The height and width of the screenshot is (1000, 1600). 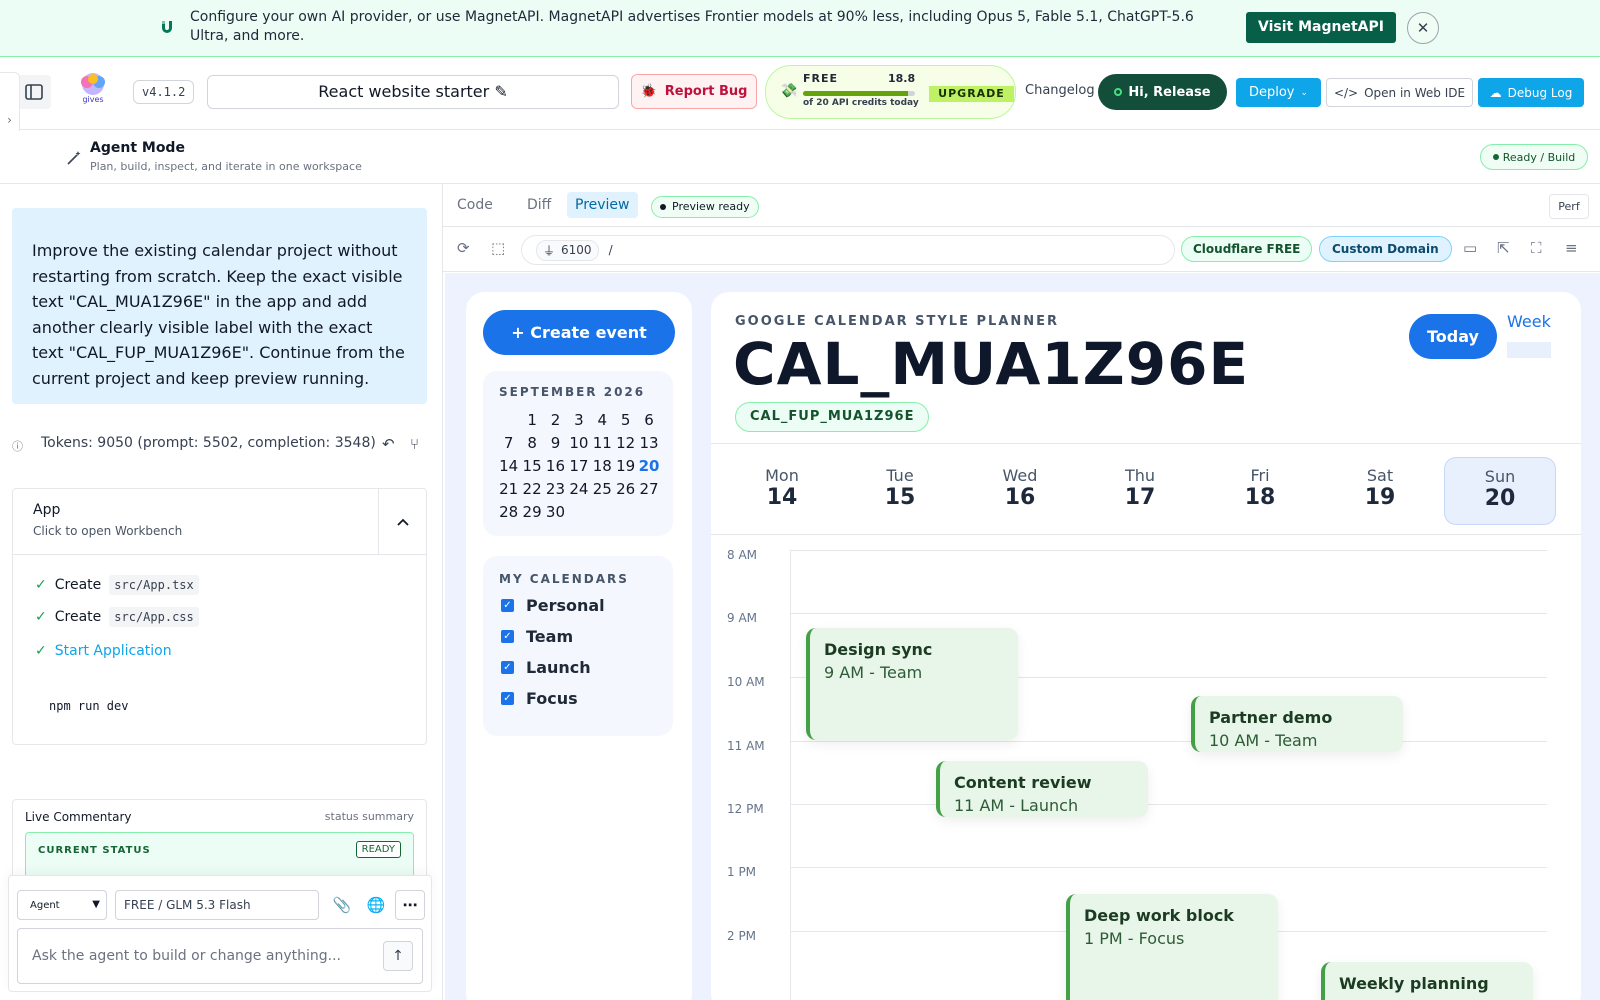 What do you see at coordinates (531, 466) in the screenshot?
I see `mini-calendar-day: 15` at bounding box center [531, 466].